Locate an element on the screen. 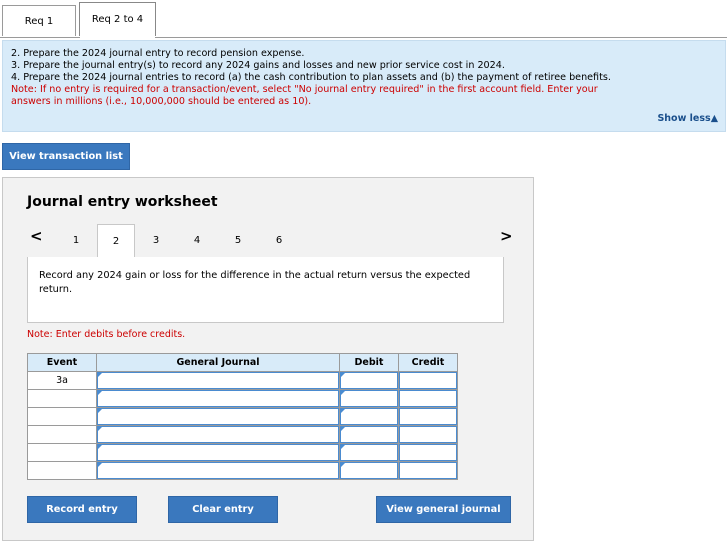  page-number: 4 is located at coordinates (197, 240).